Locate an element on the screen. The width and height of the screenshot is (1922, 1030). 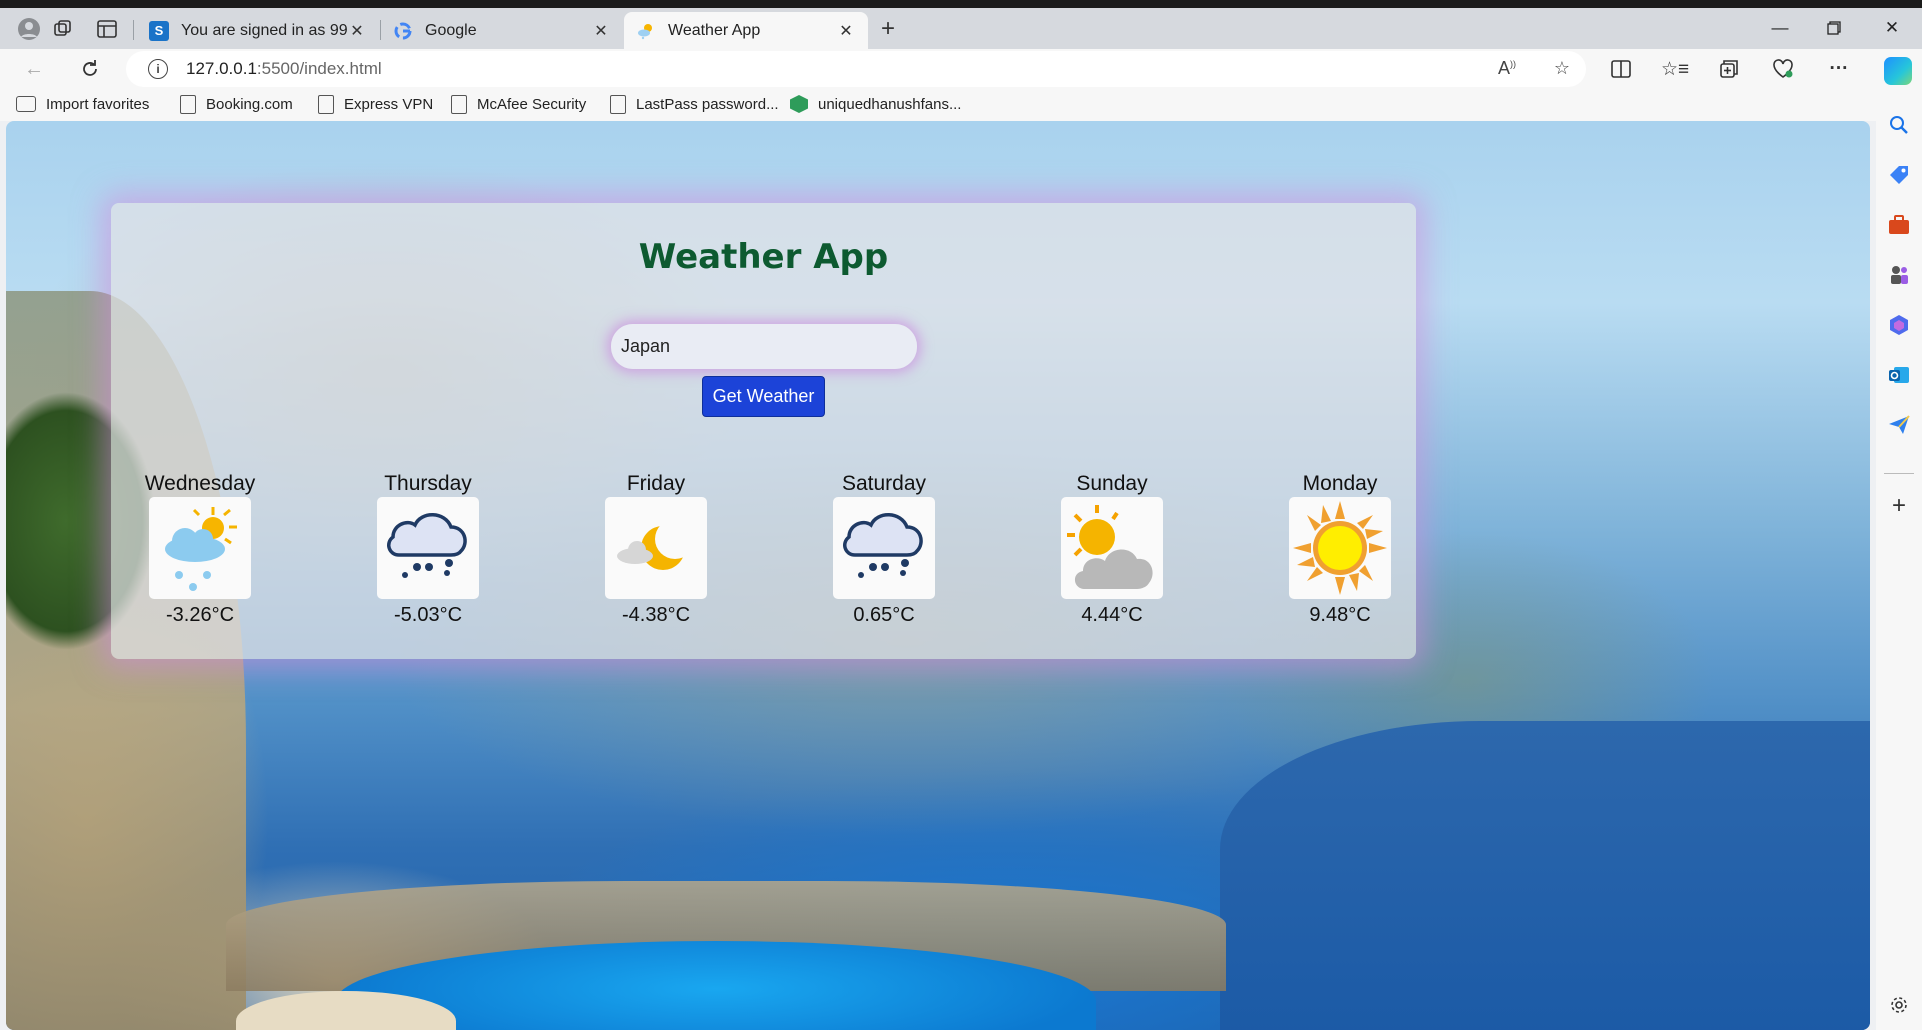
forecast-day: Friday -4.38°C is located at coordinates (656, 549).